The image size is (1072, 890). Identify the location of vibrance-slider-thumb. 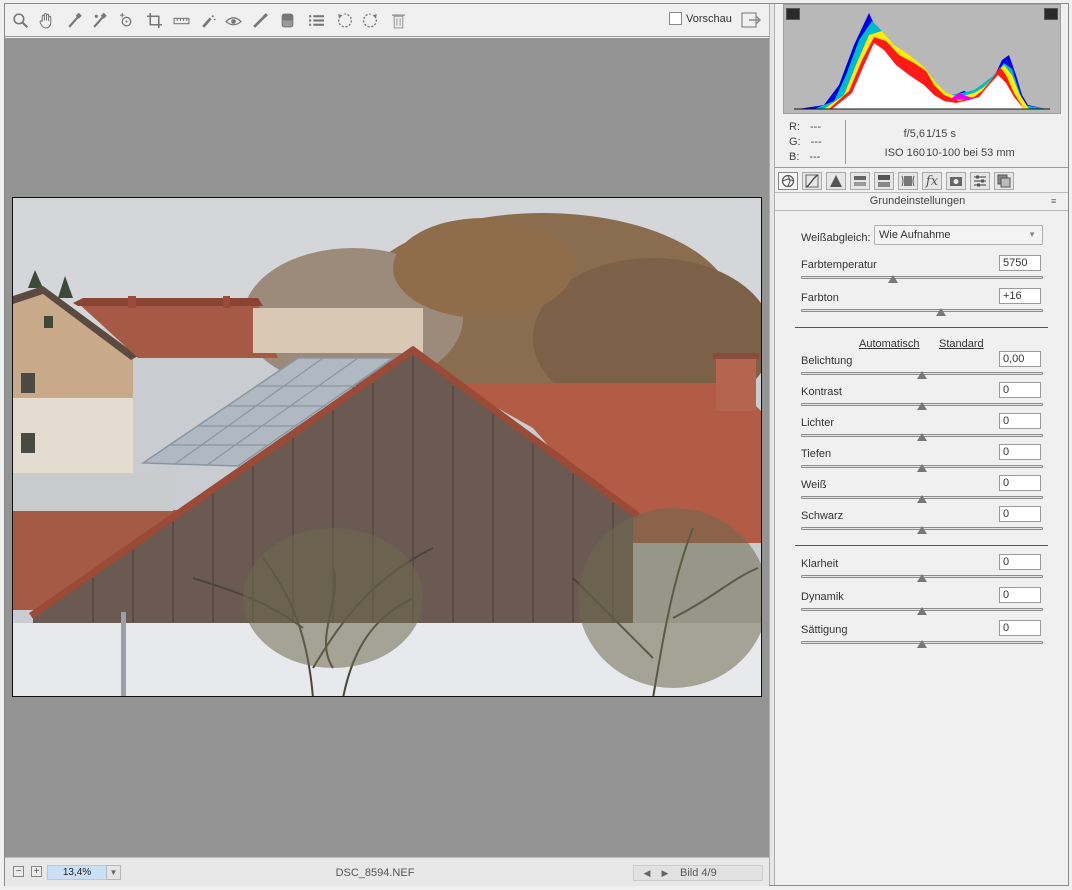
(922, 611).